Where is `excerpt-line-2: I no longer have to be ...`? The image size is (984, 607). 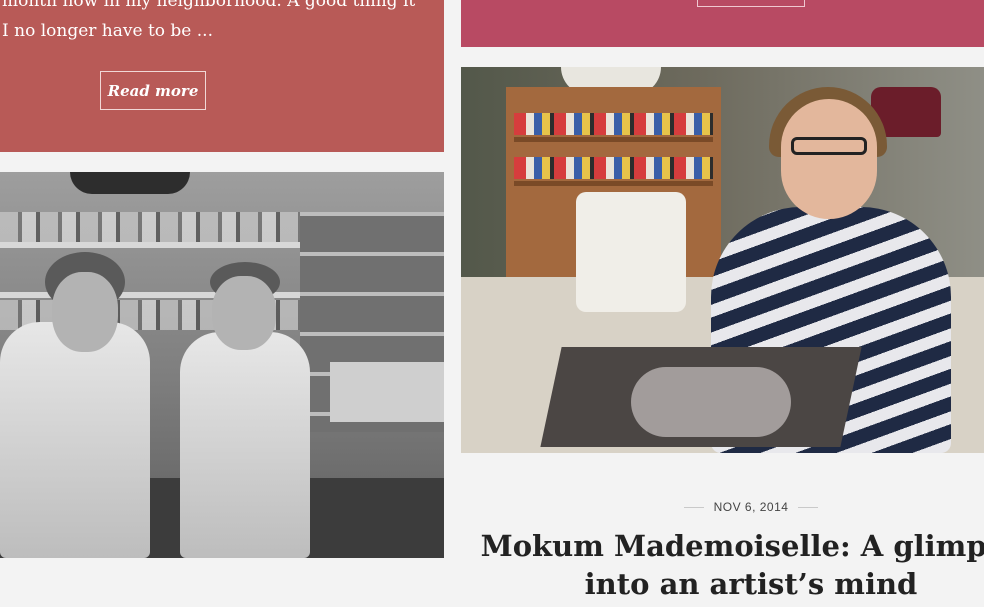 excerpt-line-2: I no longer have to be ... is located at coordinates (107, 31).